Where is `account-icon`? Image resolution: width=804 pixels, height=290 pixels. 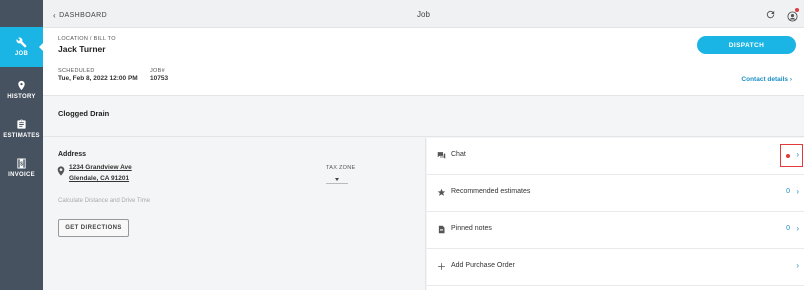 account-icon is located at coordinates (792, 16).